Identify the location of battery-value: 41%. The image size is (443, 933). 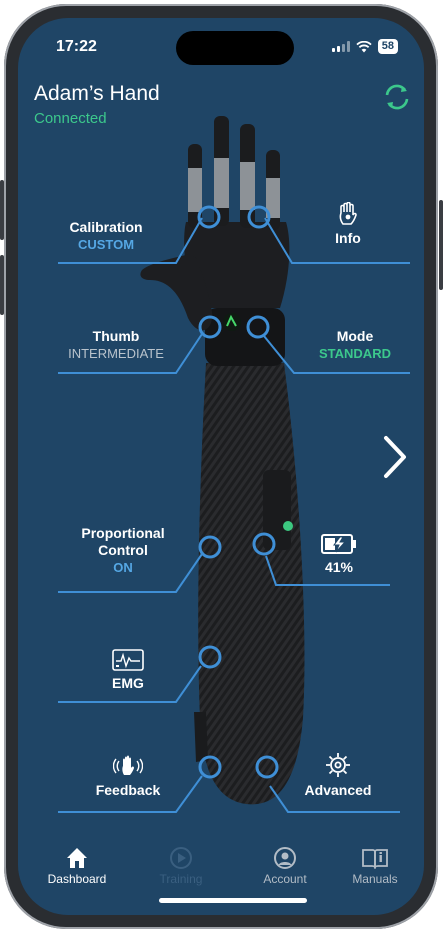
(339, 567).